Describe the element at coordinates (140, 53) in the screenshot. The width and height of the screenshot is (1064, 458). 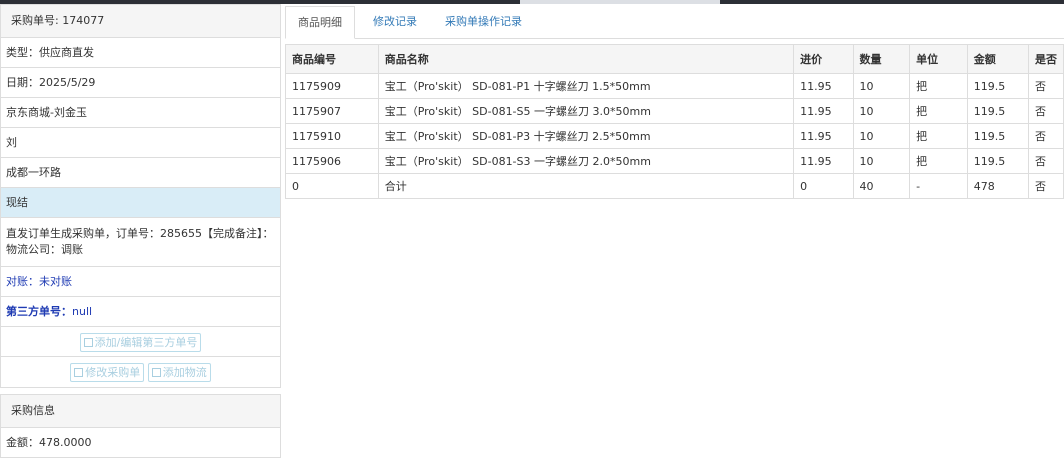
I see `order-type: 类型：供应商直发` at that location.